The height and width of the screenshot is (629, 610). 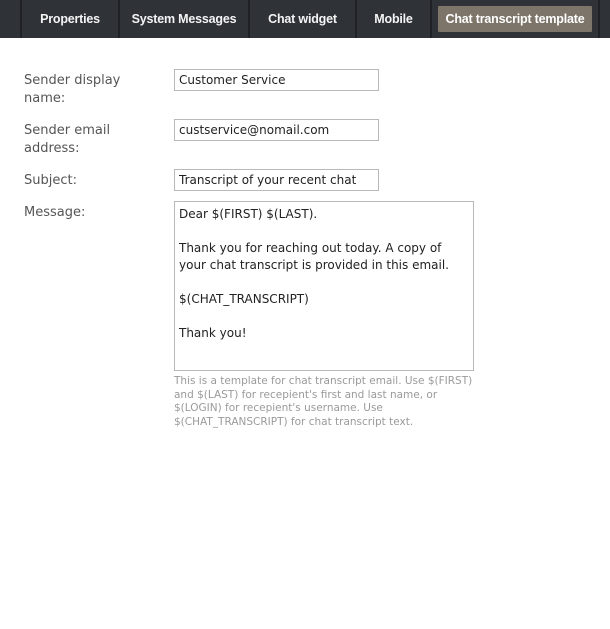 I want to click on subject-label: Subject:, so click(x=50, y=180).